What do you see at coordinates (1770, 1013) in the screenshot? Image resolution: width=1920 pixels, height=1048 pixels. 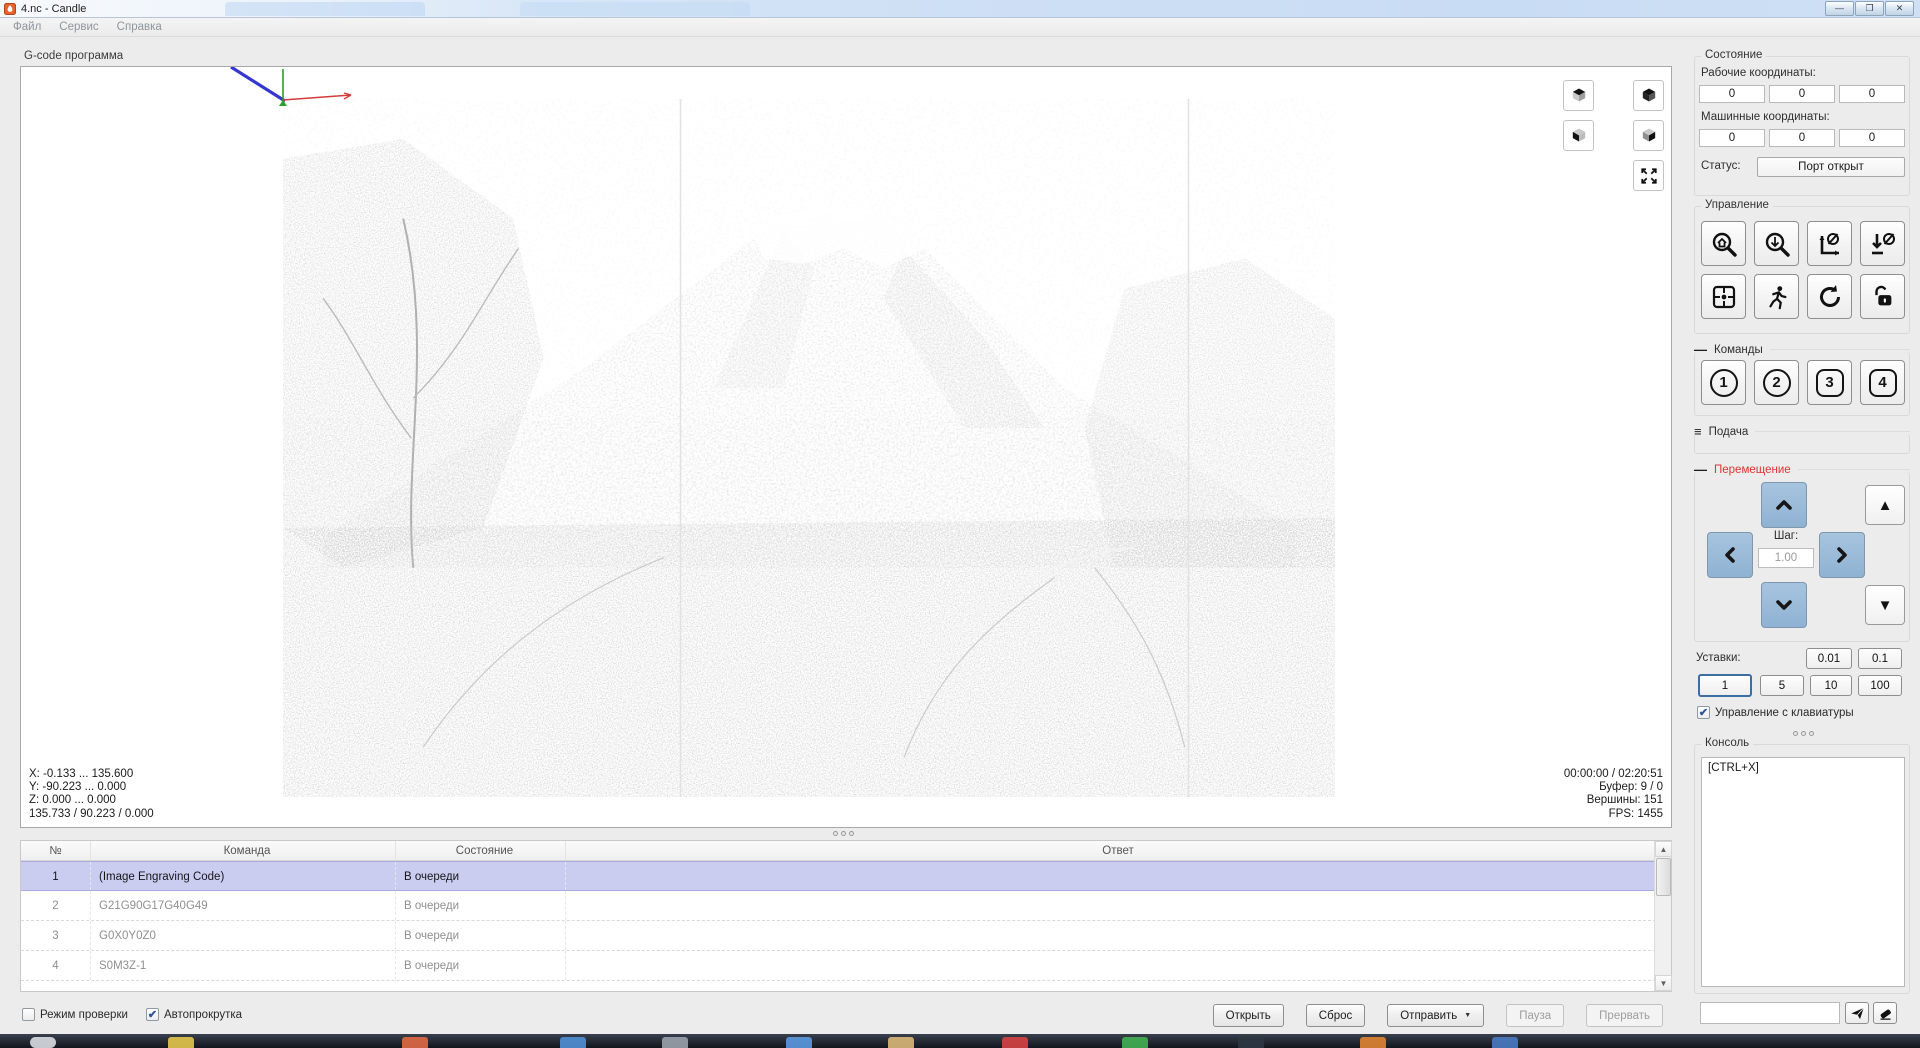 I see `console-command-input` at bounding box center [1770, 1013].